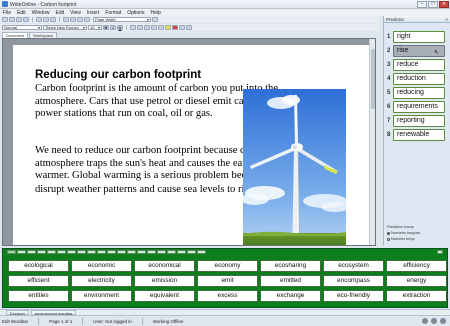 The image size is (450, 326). I want to click on prediction-word: reporting, so click(419, 120).